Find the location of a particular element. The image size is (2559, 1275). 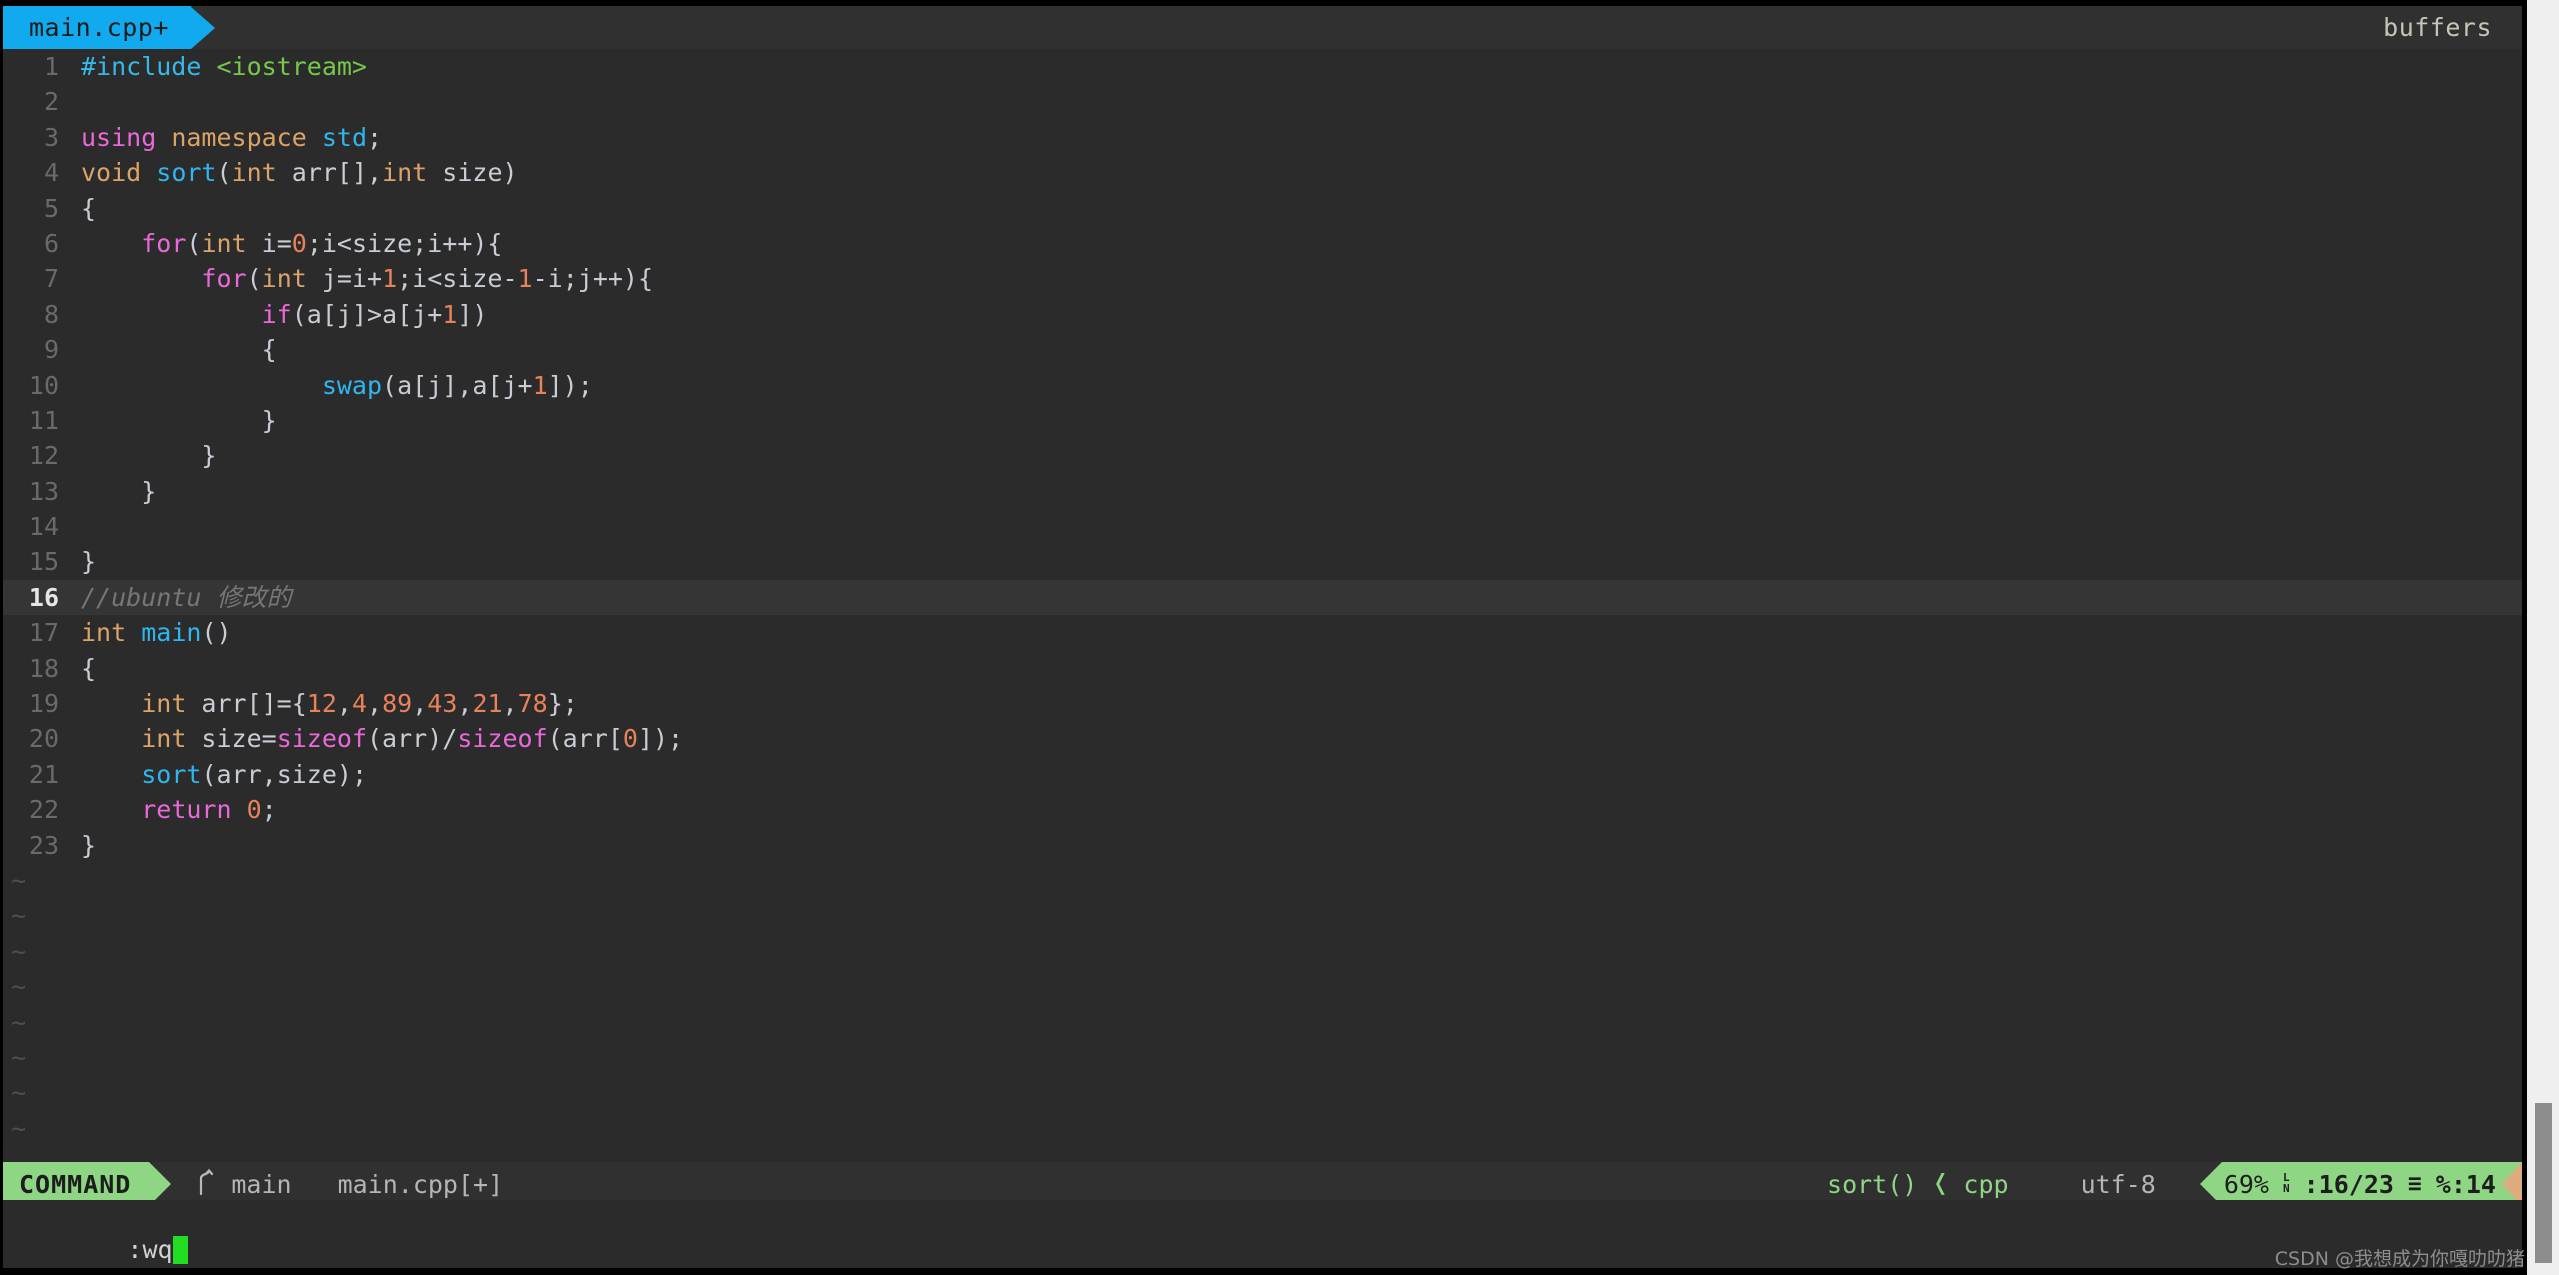

code-token: sort is located at coordinates (171, 774).